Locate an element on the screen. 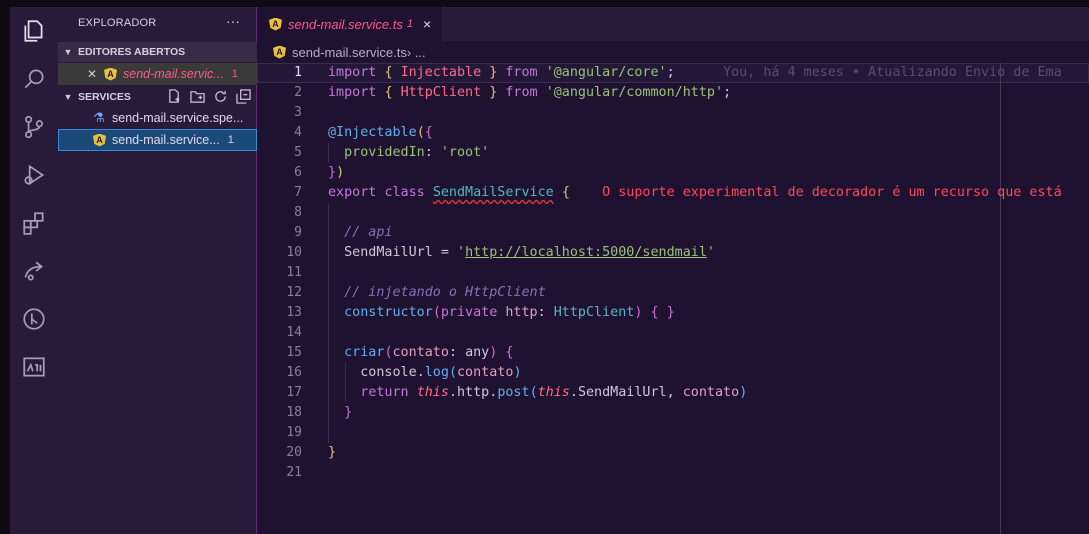 This screenshot has width=1089, height=534. line-number: 15 is located at coordinates (294, 352).